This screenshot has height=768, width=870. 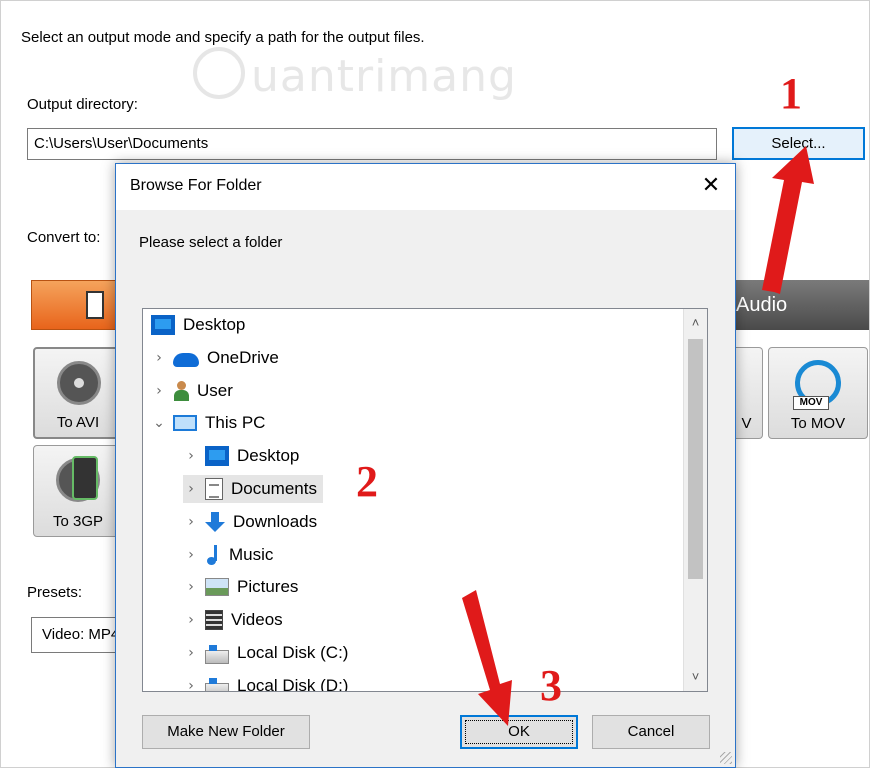 What do you see at coordinates (76, 305) in the screenshot?
I see `tab-video` at bounding box center [76, 305].